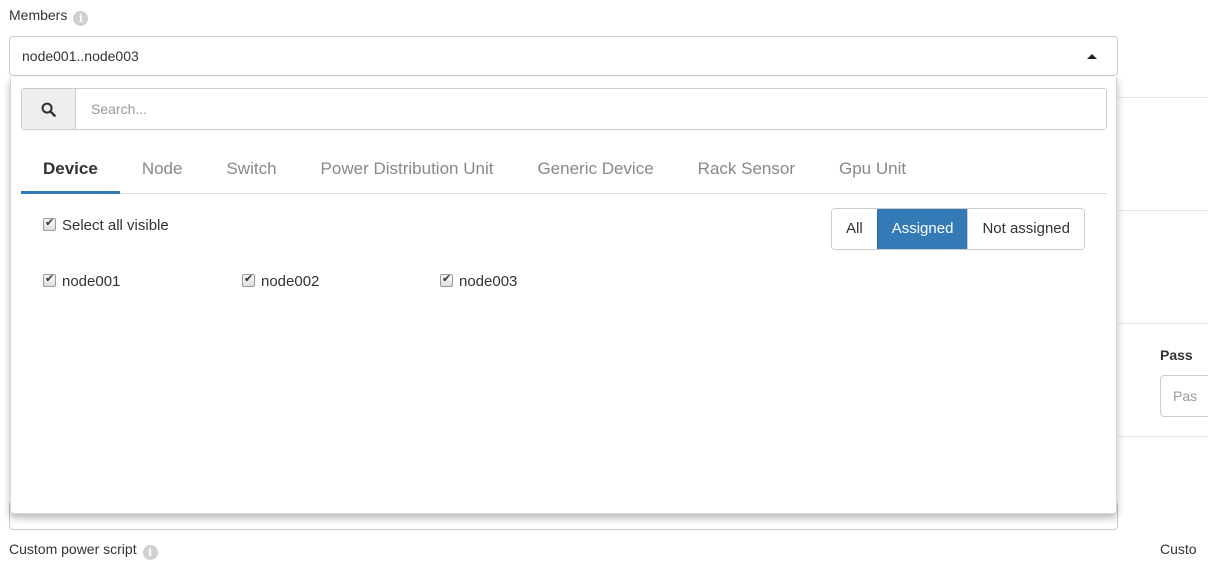  What do you see at coordinates (290, 281) in the screenshot?
I see `node-label: node002` at bounding box center [290, 281].